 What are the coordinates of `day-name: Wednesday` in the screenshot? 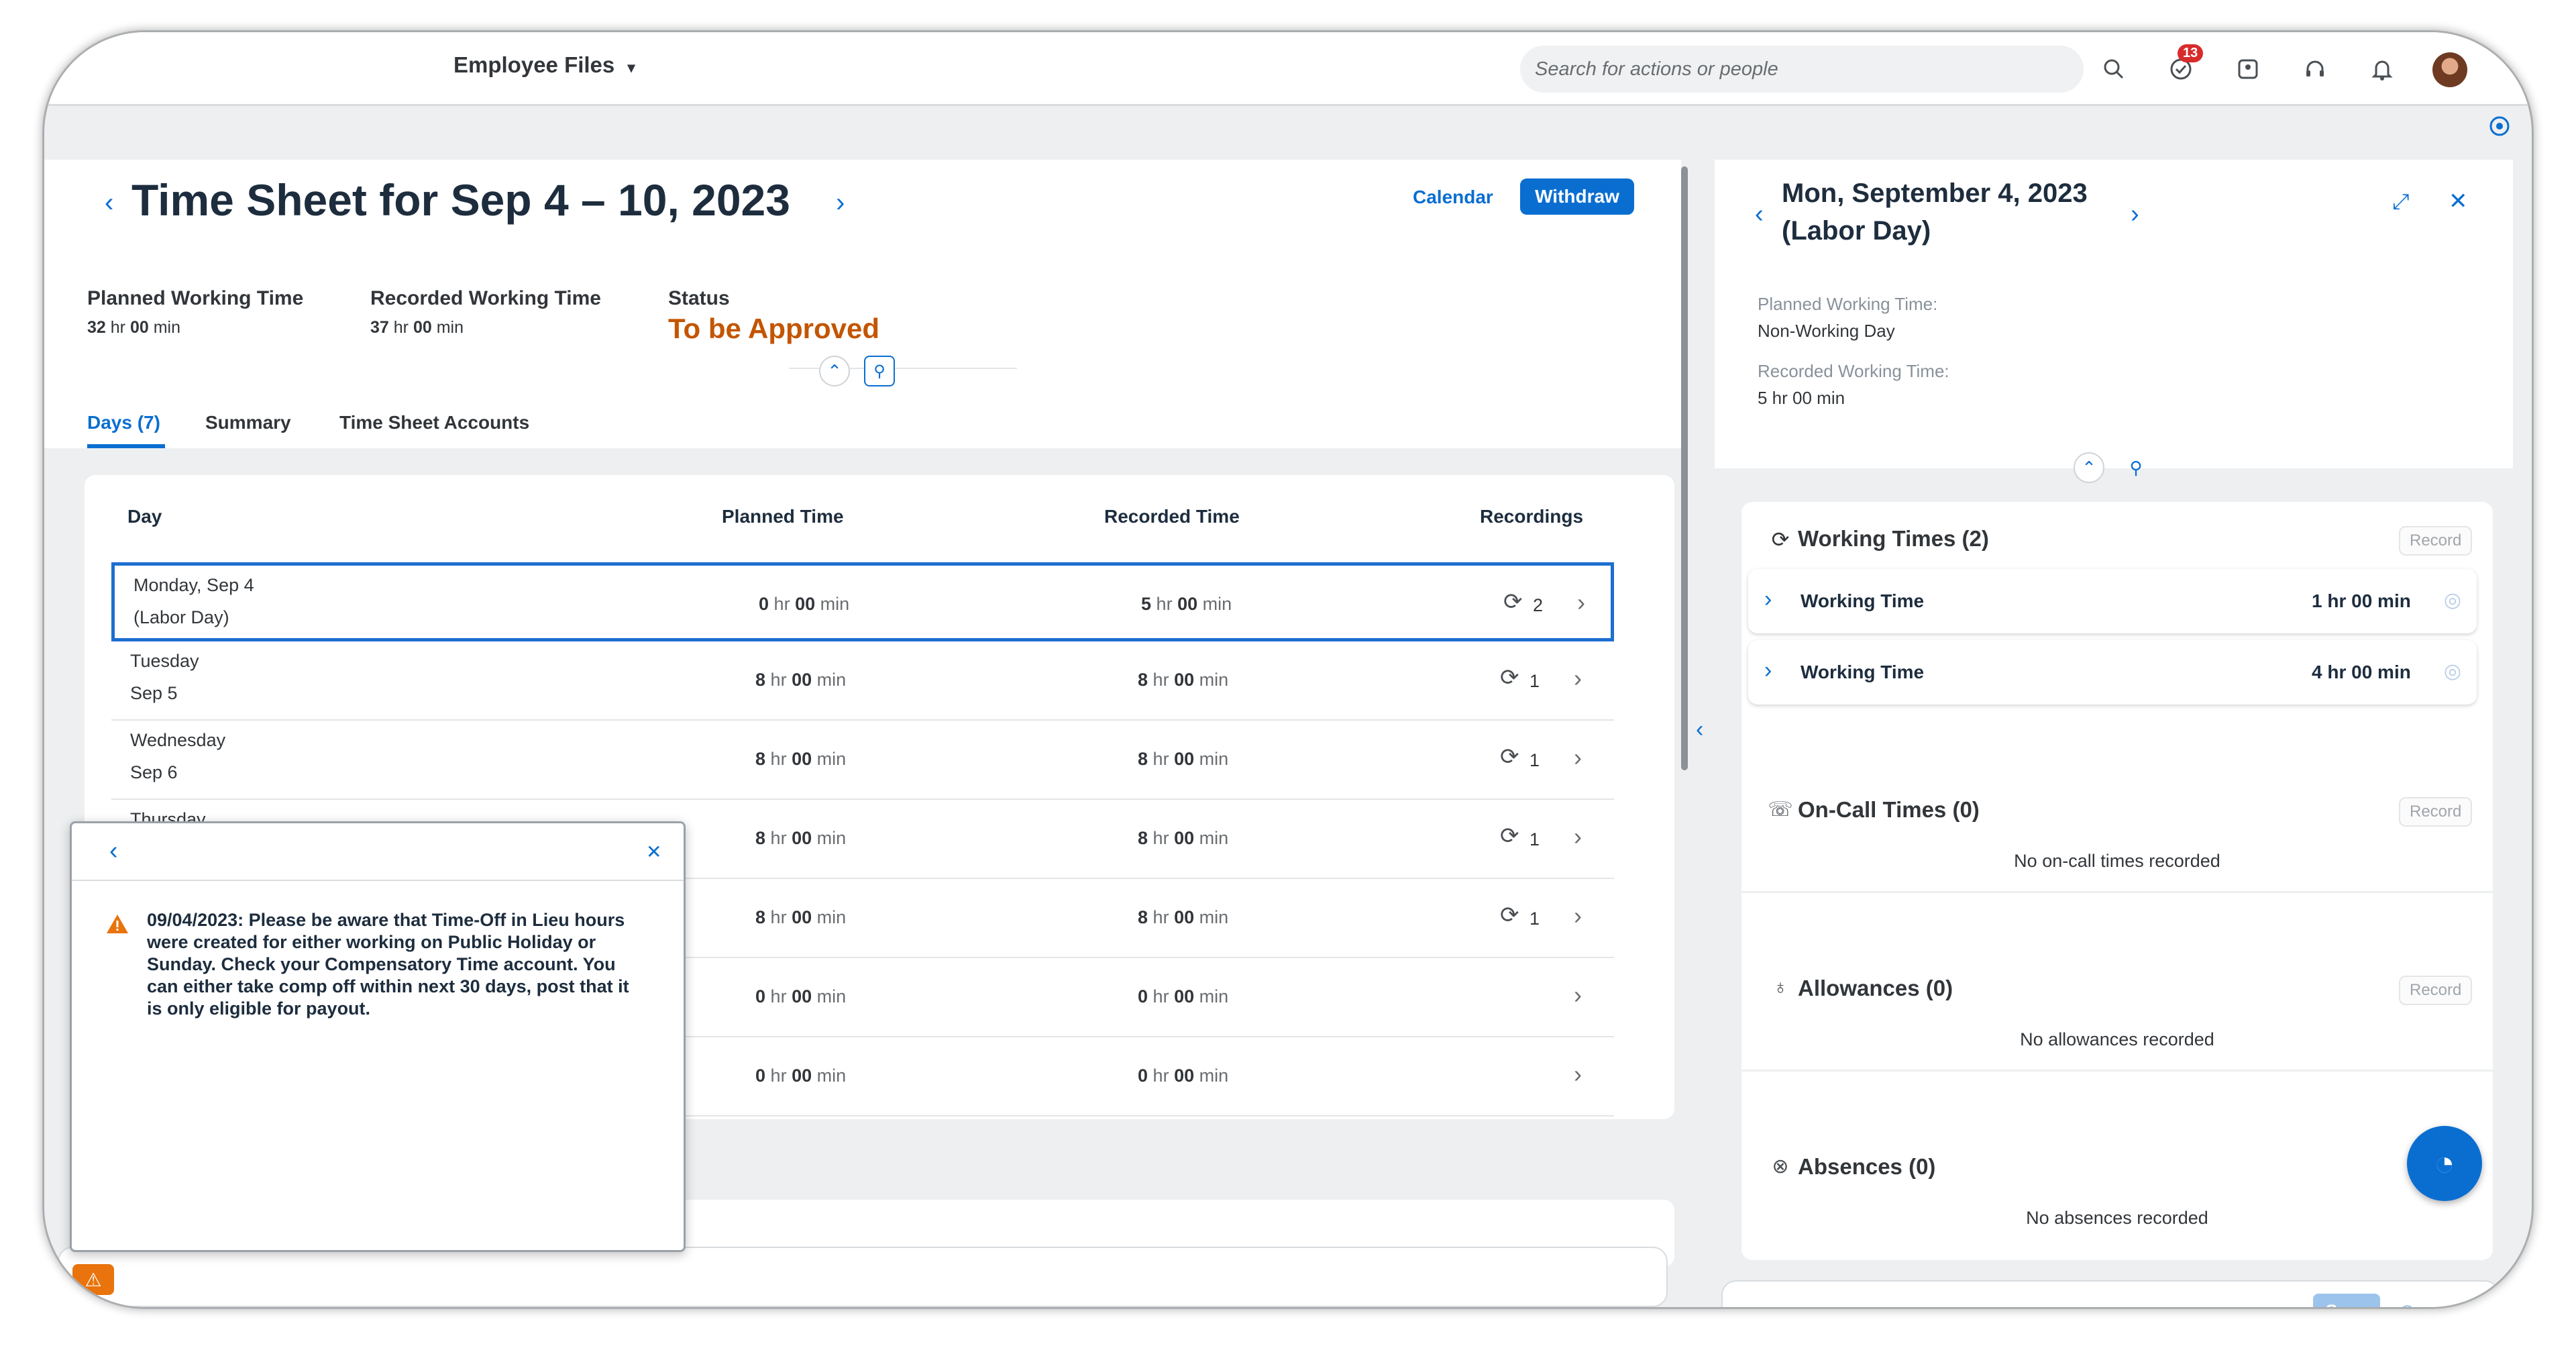 It's located at (178, 740).